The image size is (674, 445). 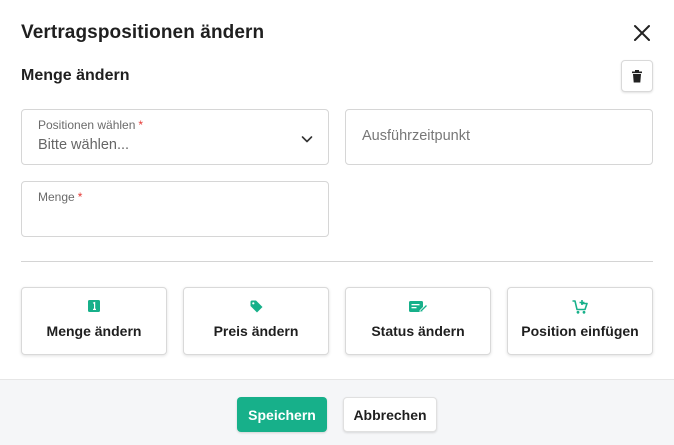 I want to click on menge-aendern-button: Menge ändern, so click(x=94, y=321).